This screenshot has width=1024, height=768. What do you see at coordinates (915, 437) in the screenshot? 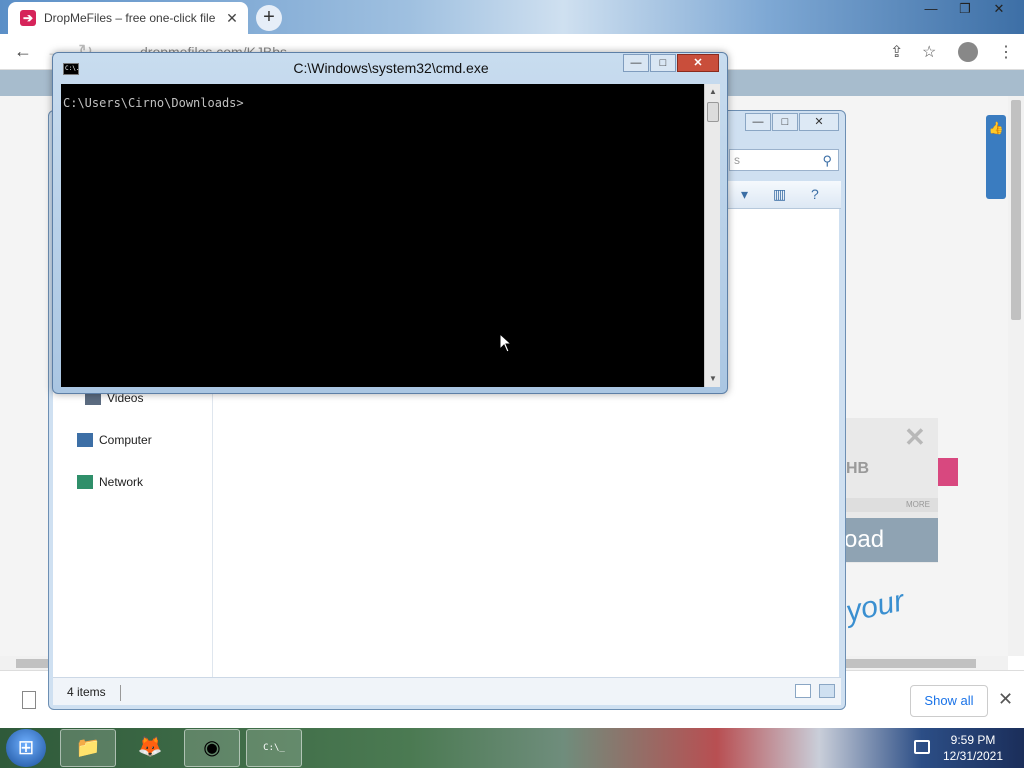
I see `ad-close-icon: ✕` at bounding box center [915, 437].